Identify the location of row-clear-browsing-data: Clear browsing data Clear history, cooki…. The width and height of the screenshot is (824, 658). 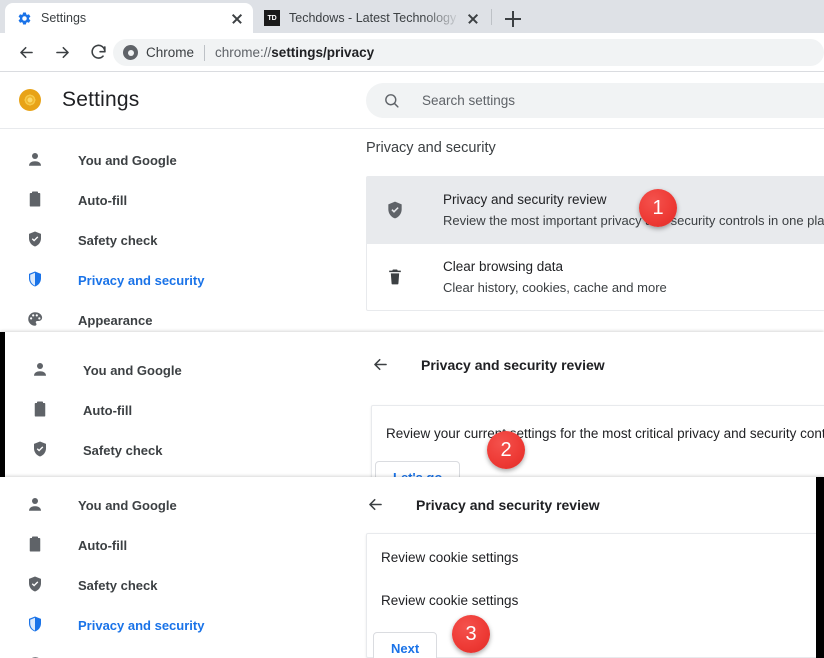
(595, 276).